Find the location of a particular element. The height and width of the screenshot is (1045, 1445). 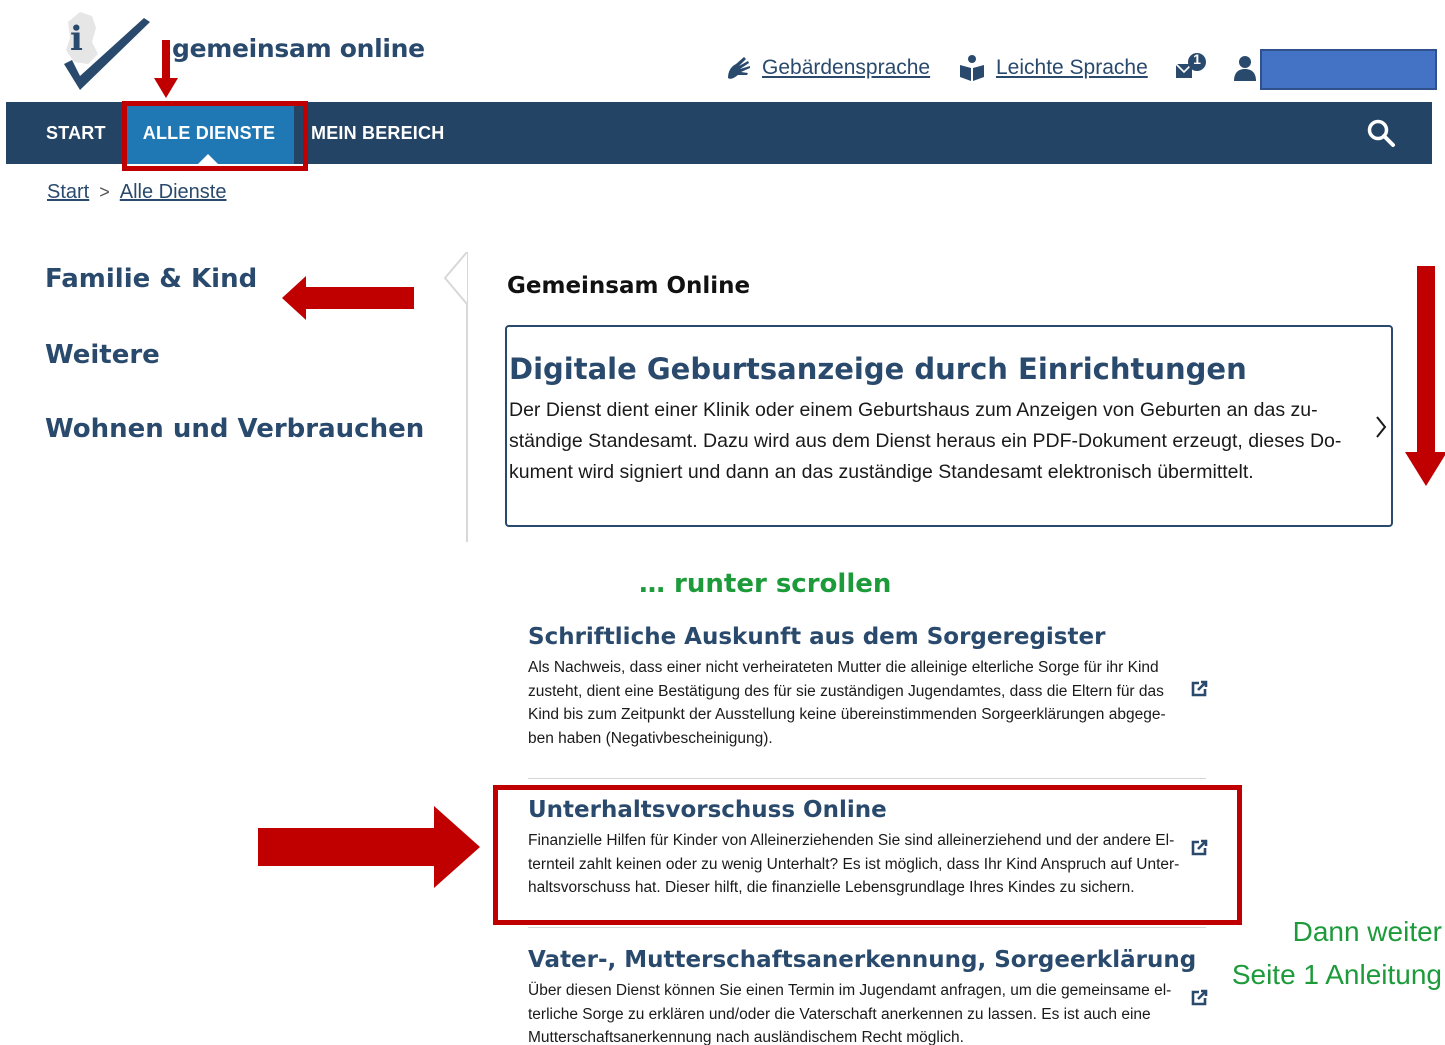

gemeinsam-online-logo: i is located at coordinates (108, 51).